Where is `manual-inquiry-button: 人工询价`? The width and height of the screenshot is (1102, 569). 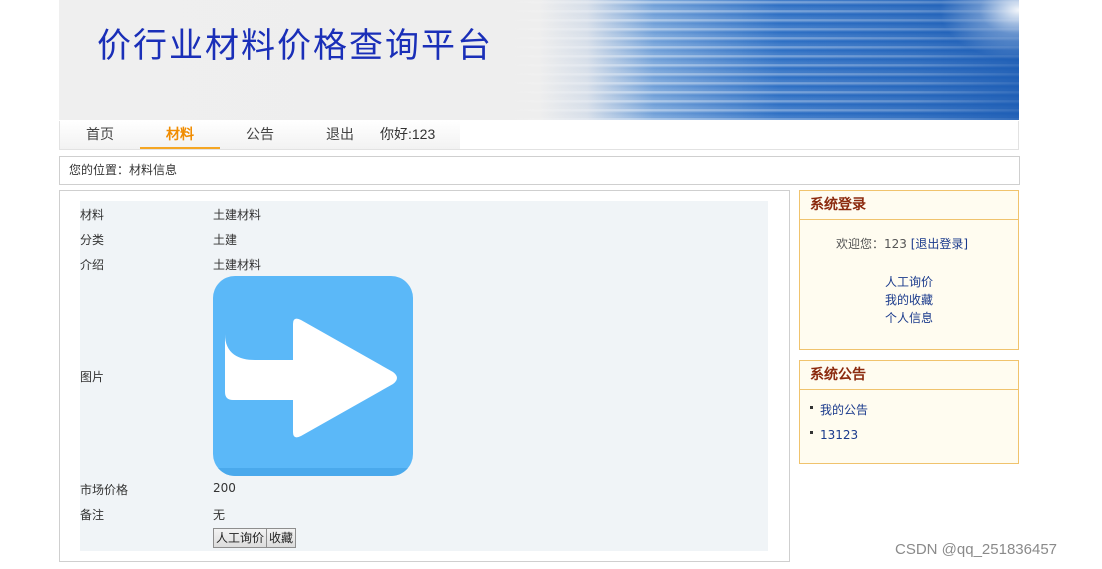
manual-inquiry-button: 人工询价 is located at coordinates (240, 538).